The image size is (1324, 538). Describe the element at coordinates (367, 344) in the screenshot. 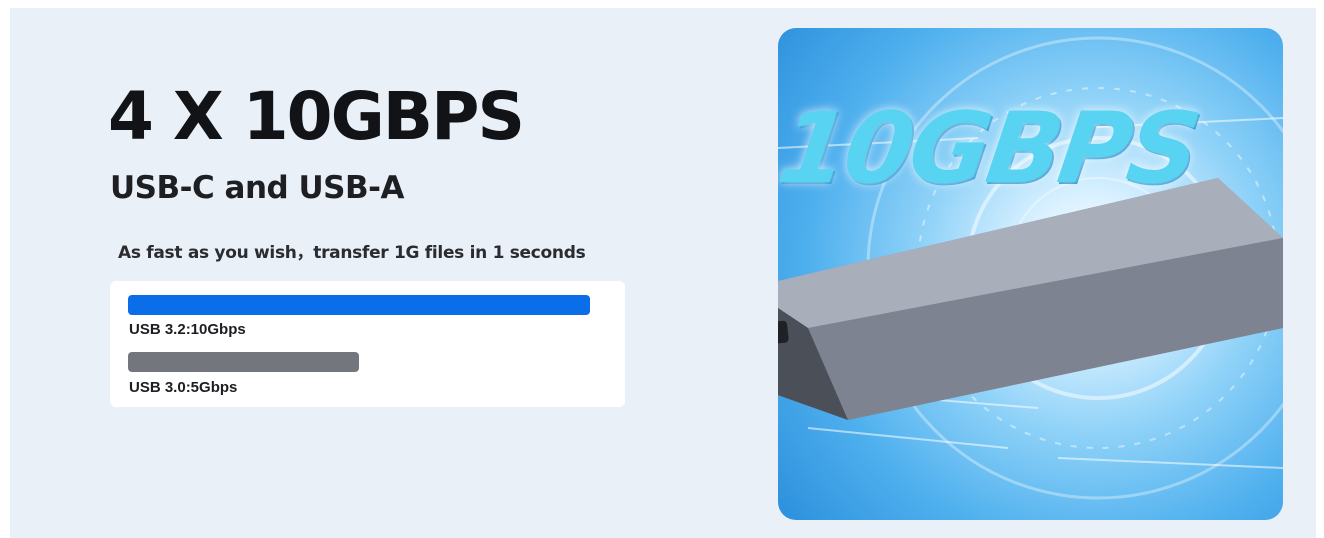

I see `speed-comparison-card: USB 3.2:10Gbps USB 3.0:5Gbps` at that location.